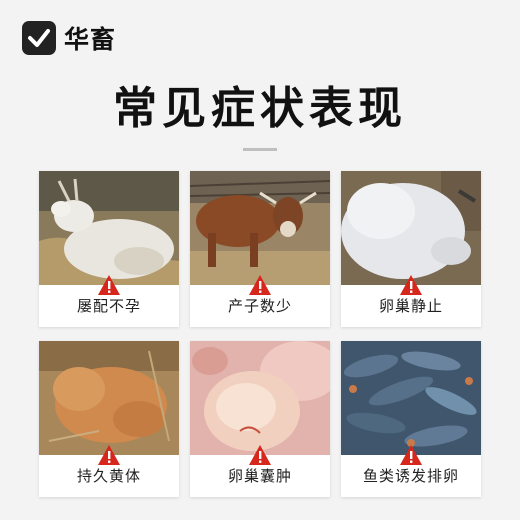  What do you see at coordinates (410, 476) in the screenshot?
I see `symptom-label: 鱼类诱发排卵` at bounding box center [410, 476].